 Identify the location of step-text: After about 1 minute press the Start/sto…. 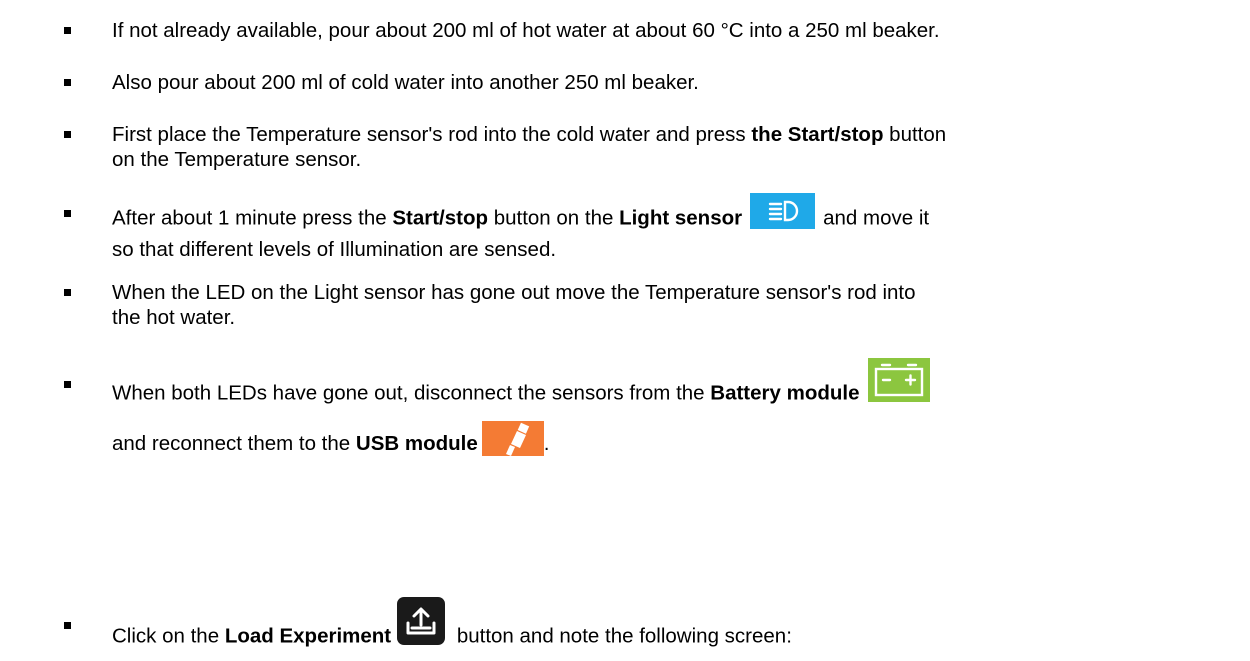
(679, 227).